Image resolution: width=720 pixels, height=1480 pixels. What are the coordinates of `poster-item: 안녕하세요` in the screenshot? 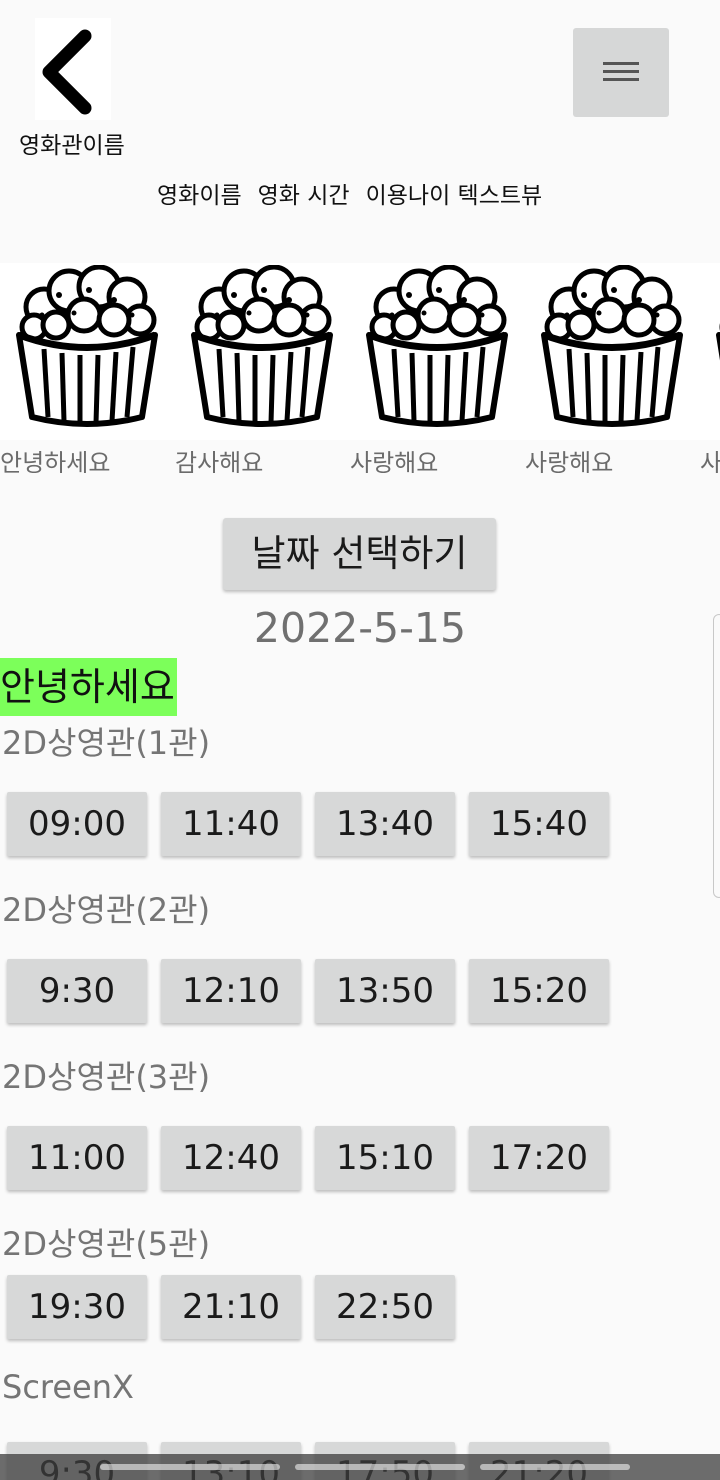 It's located at (87, 368).